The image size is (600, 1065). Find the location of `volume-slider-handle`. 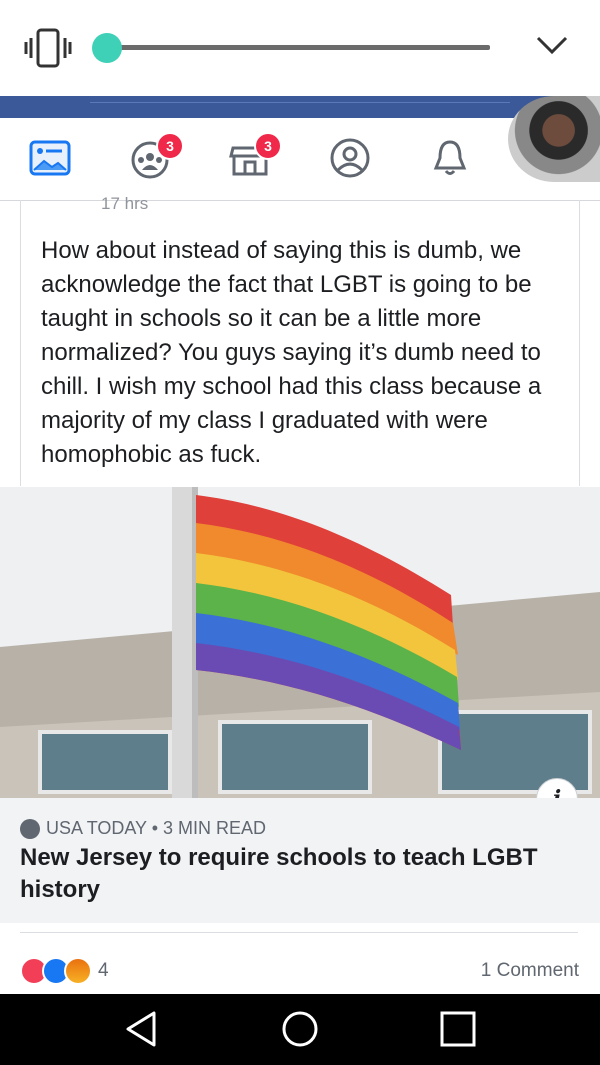

volume-slider-handle is located at coordinates (107, 48).